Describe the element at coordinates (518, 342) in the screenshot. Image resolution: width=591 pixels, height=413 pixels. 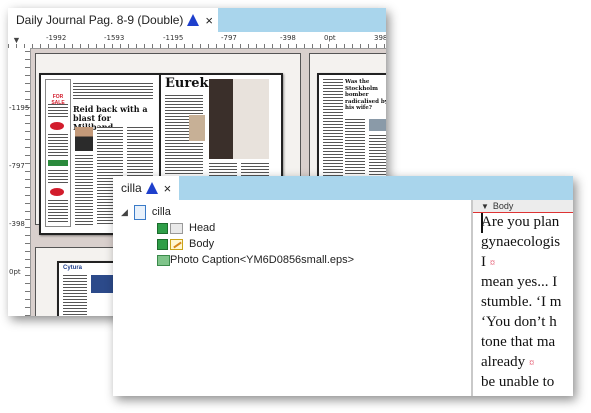
I see `text-line: tone that ma` at that location.